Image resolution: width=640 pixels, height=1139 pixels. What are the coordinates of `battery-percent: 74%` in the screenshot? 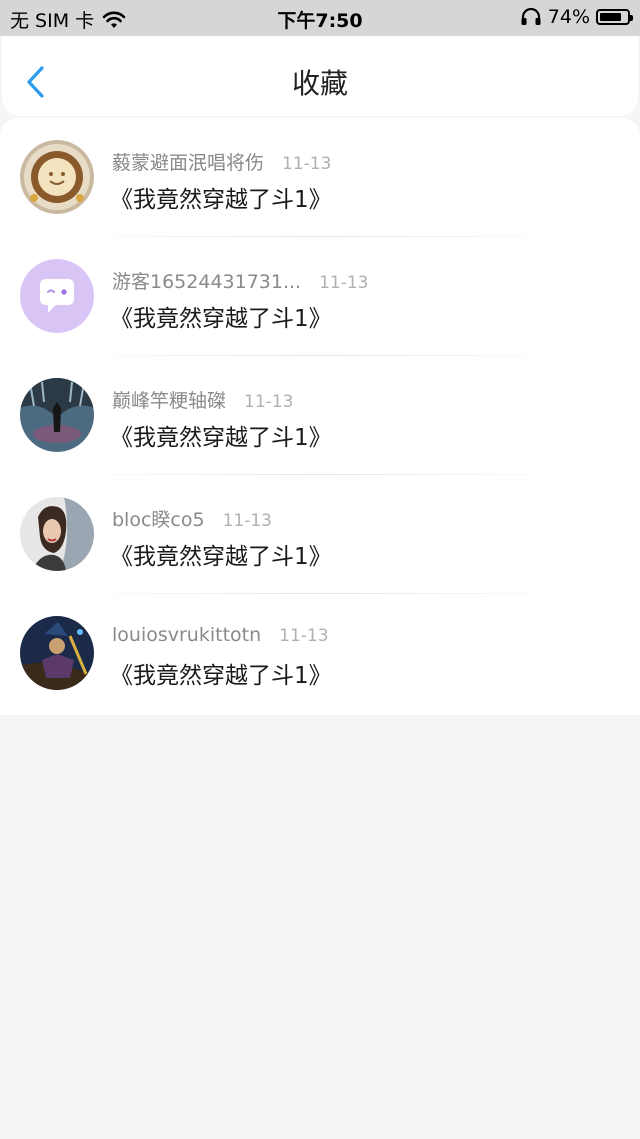 It's located at (568, 17).